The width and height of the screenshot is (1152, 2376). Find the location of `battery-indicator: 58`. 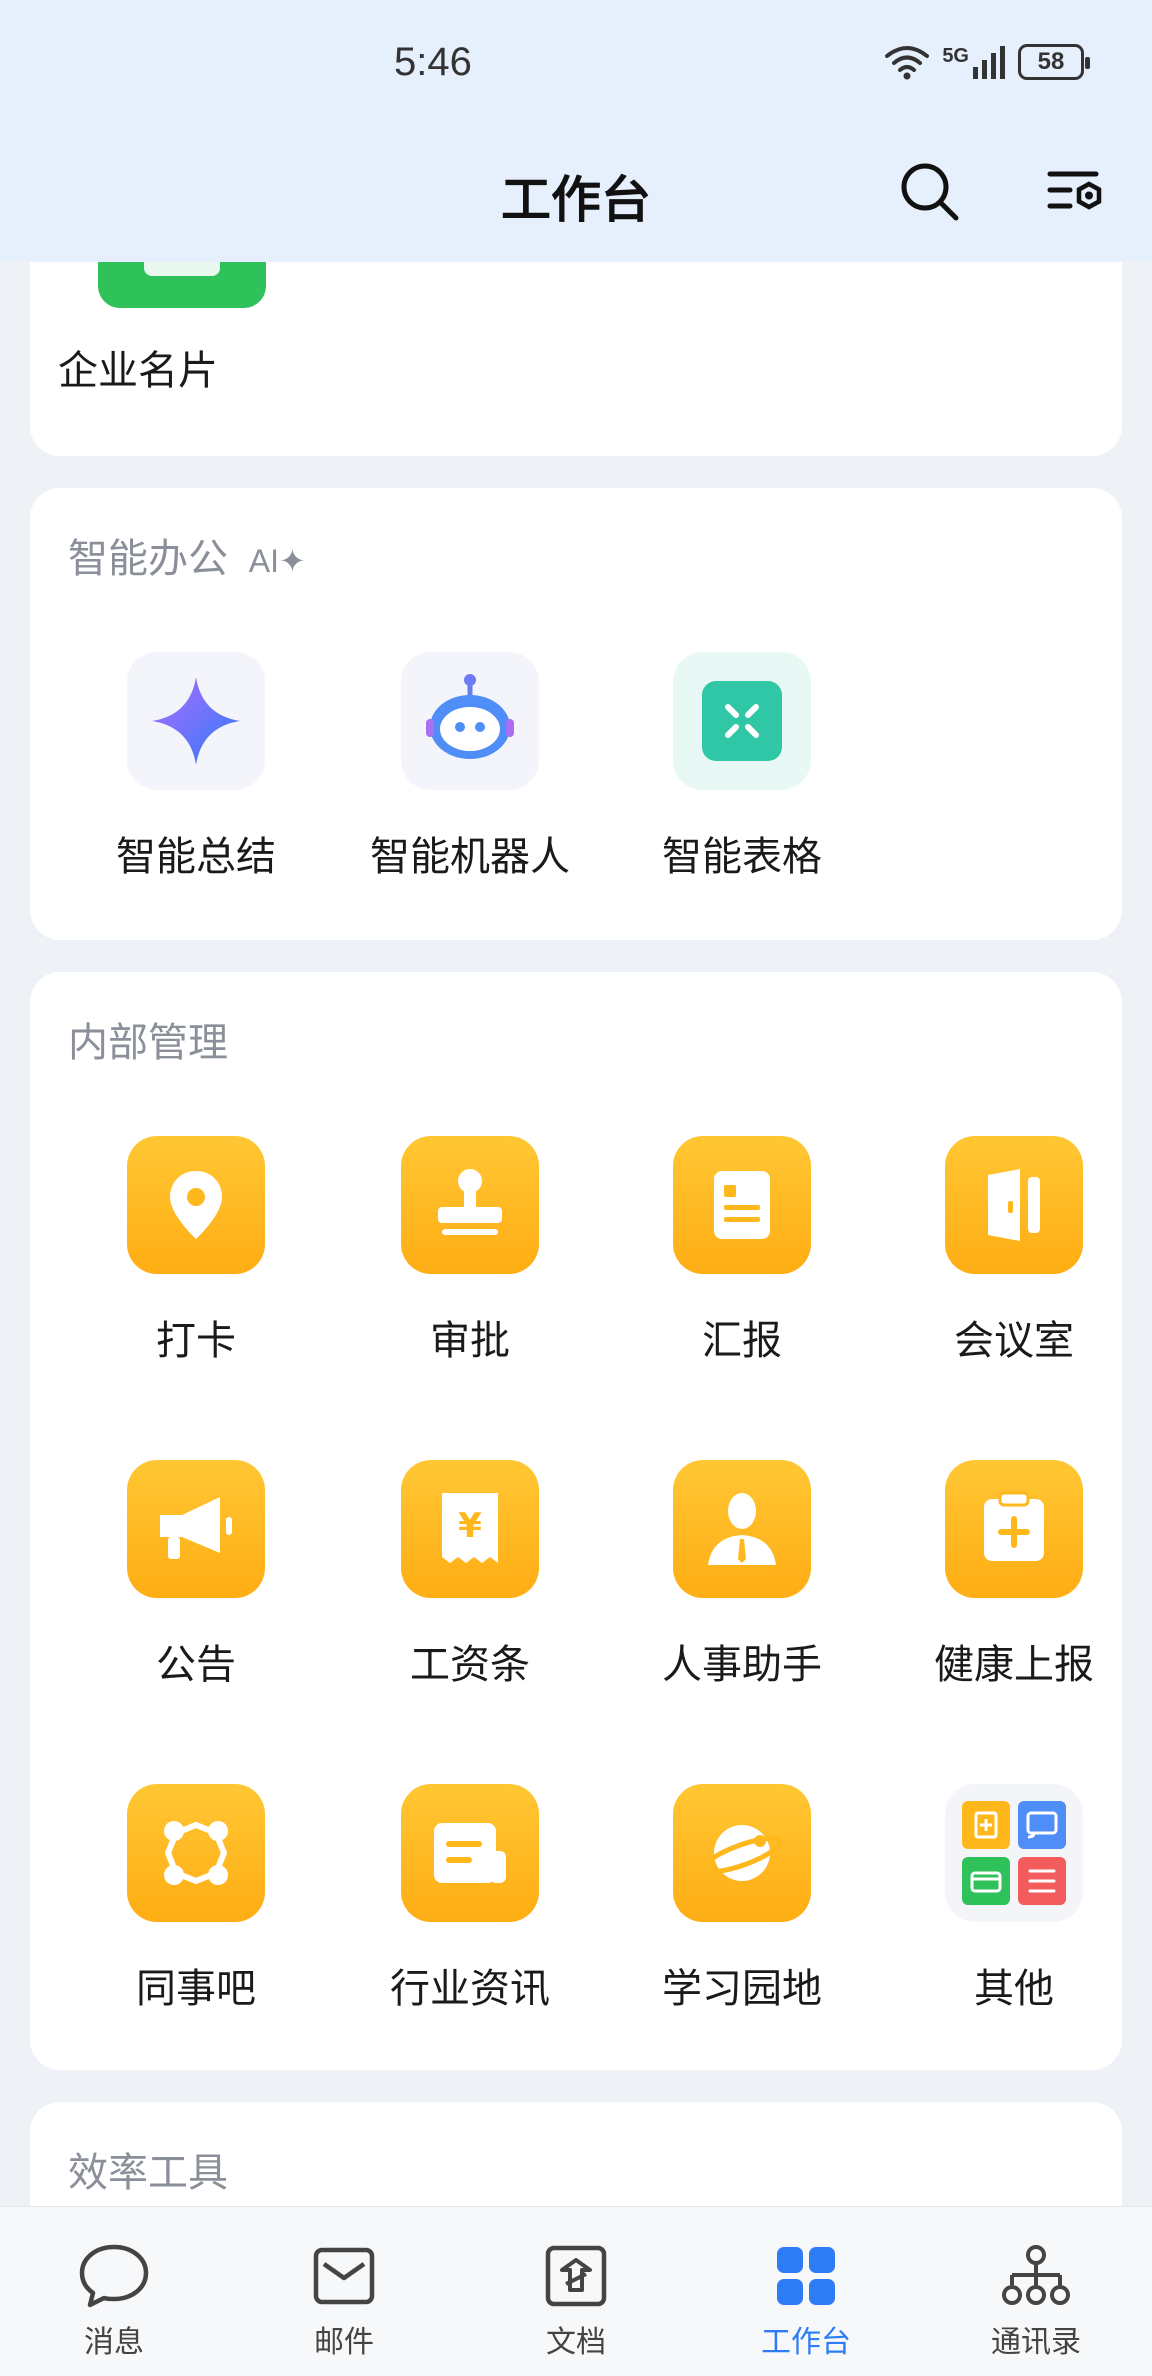

battery-indicator: 58 is located at coordinates (1054, 62).